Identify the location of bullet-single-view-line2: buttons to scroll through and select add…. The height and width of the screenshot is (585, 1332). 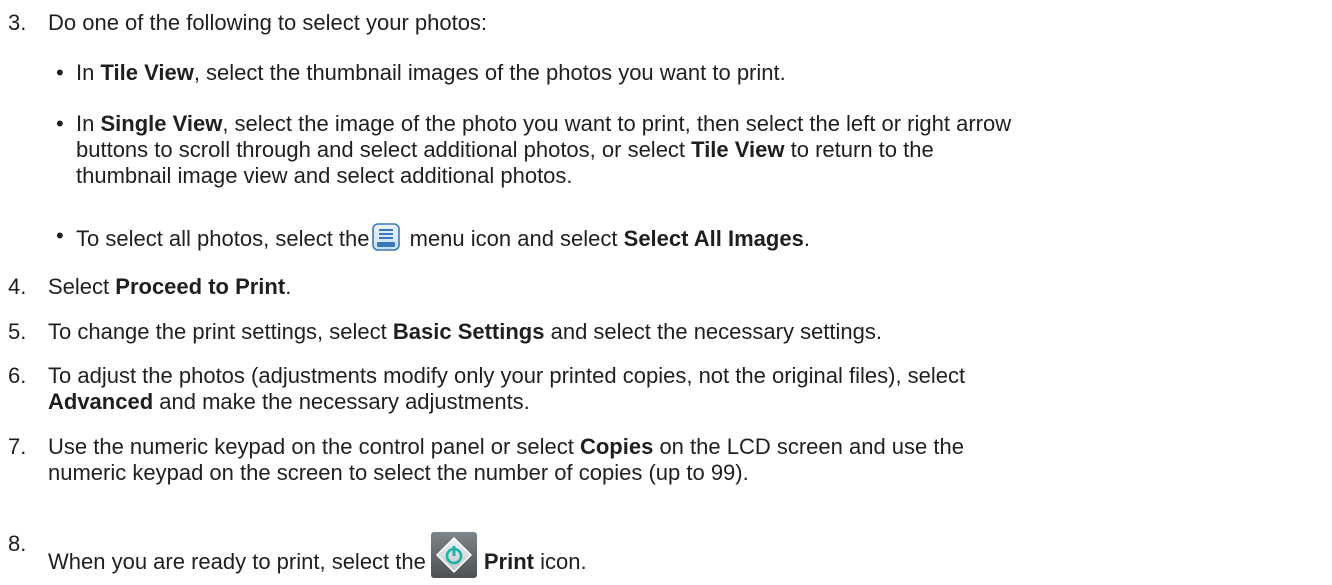
(505, 150).